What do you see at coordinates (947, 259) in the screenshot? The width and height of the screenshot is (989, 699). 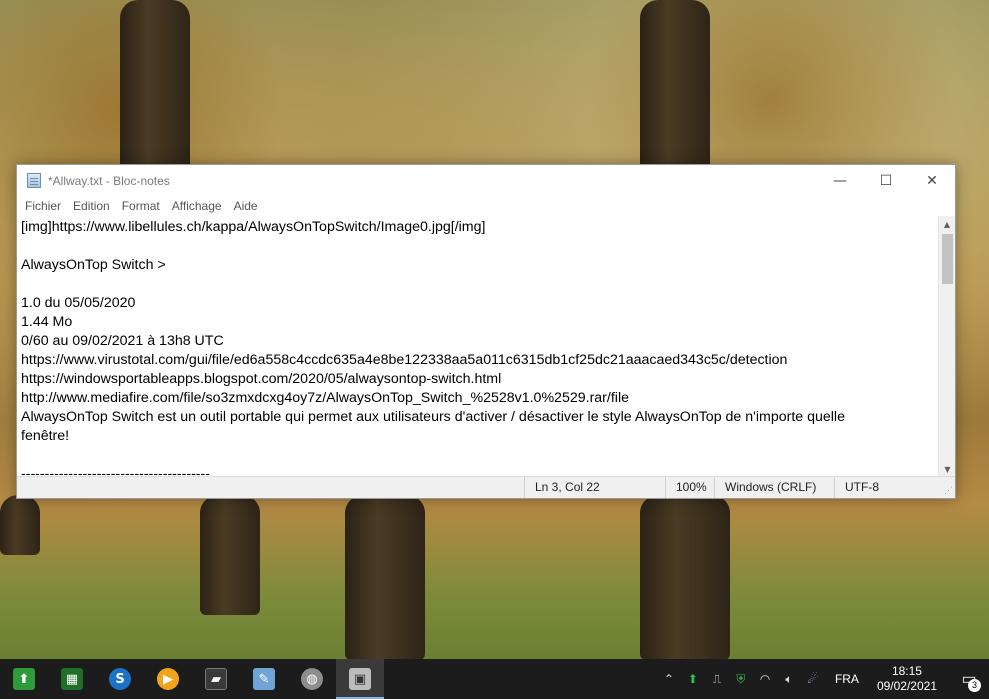 I see `scroll-thumb` at bounding box center [947, 259].